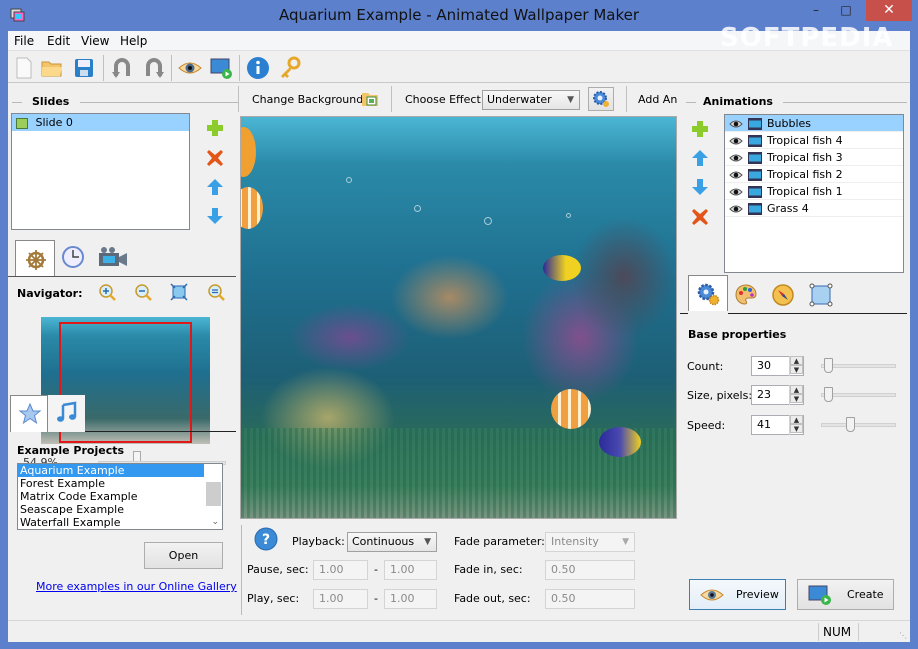 The width and height of the screenshot is (918, 649). Describe the element at coordinates (24, 68) in the screenshot. I see `new-file-icon` at that location.